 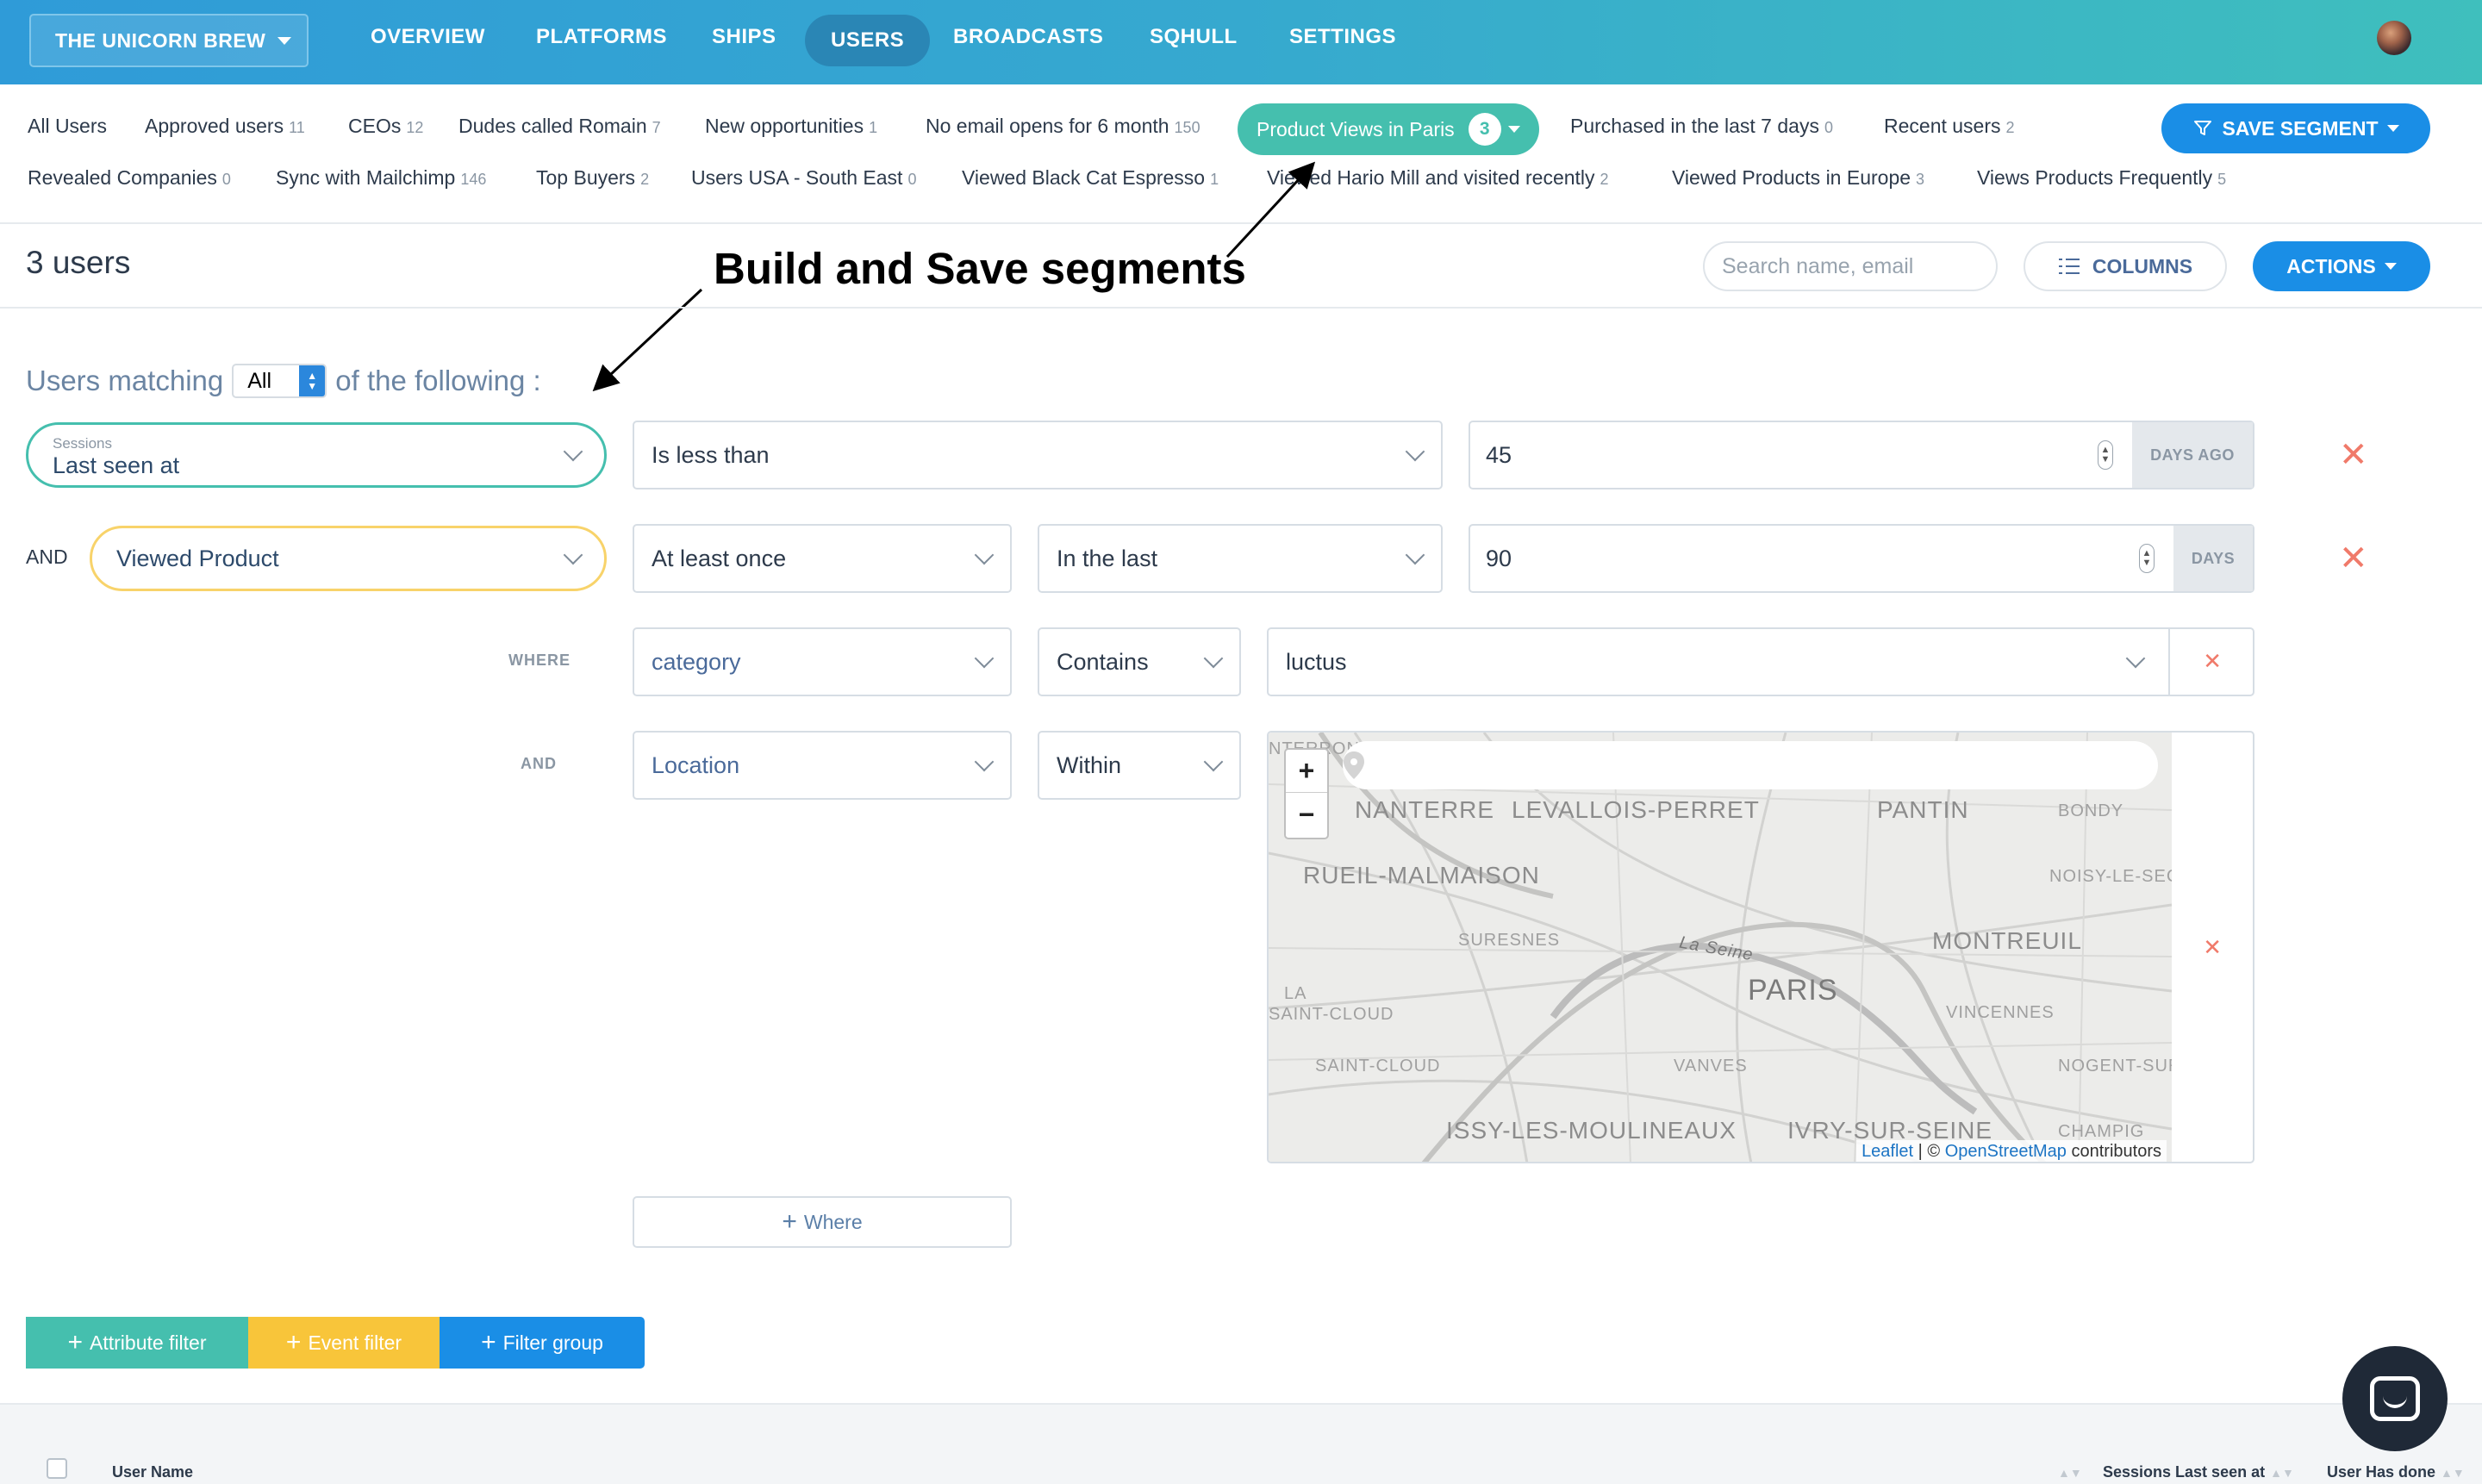 What do you see at coordinates (67, 127) in the screenshot?
I see `segment-all-users: All Users` at bounding box center [67, 127].